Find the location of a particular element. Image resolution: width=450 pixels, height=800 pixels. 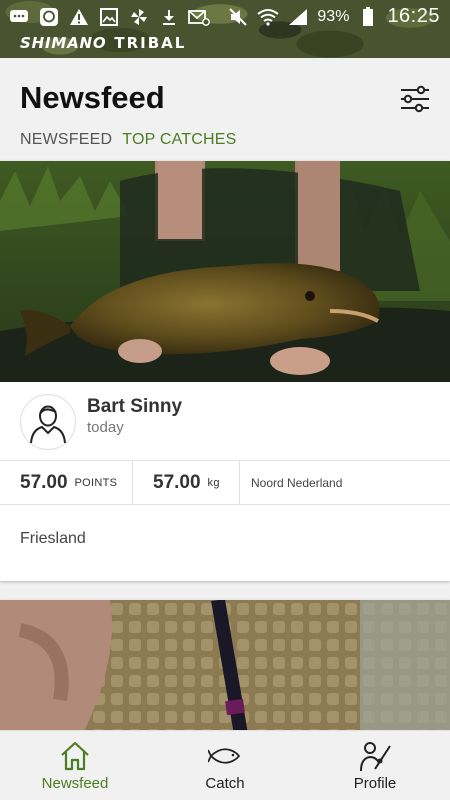

brand-name: SHIMANO is located at coordinates (63, 43).